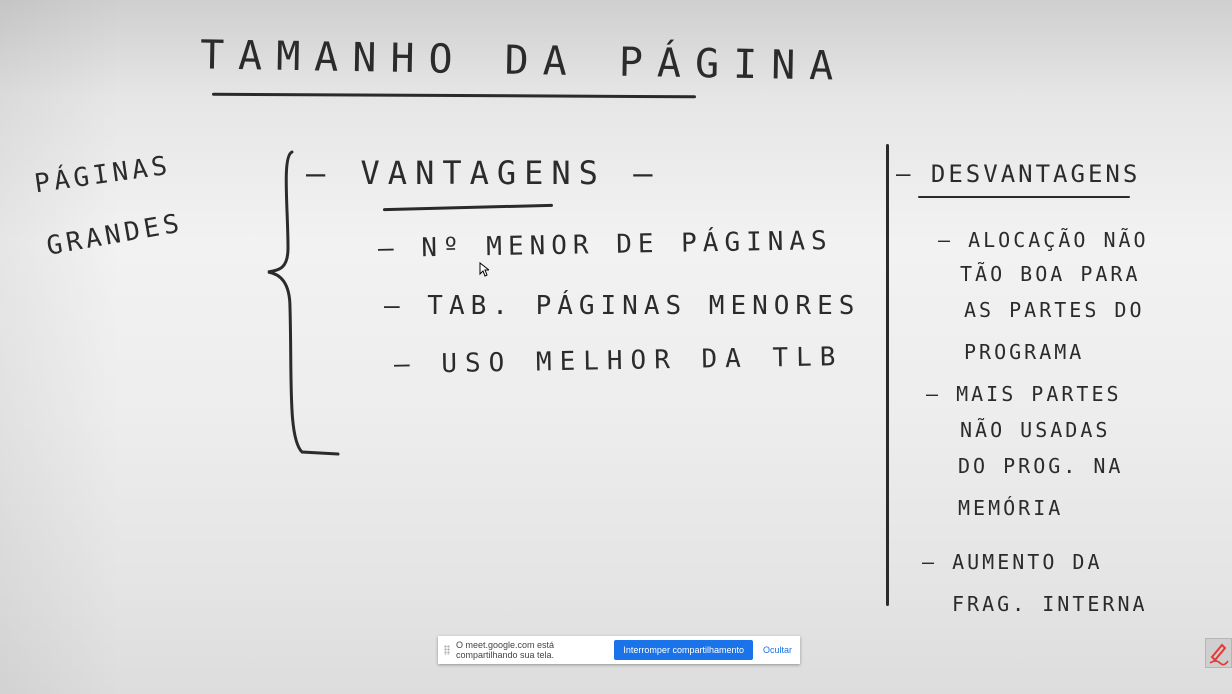  What do you see at coordinates (454, 95) in the screenshot?
I see `title-underline` at bounding box center [454, 95].